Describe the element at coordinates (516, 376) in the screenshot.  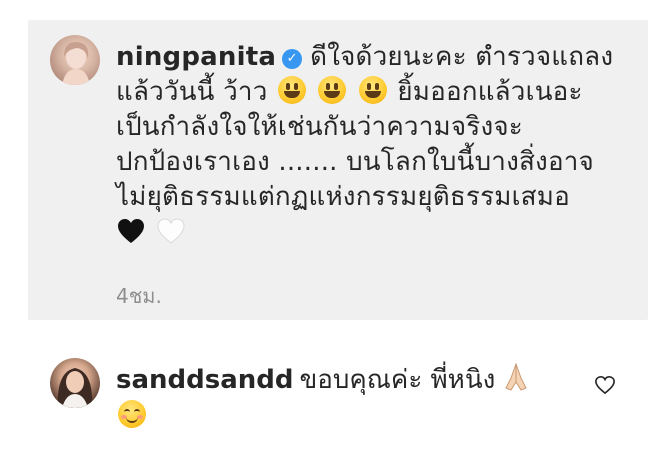
I see `folded-hands-icon` at that location.